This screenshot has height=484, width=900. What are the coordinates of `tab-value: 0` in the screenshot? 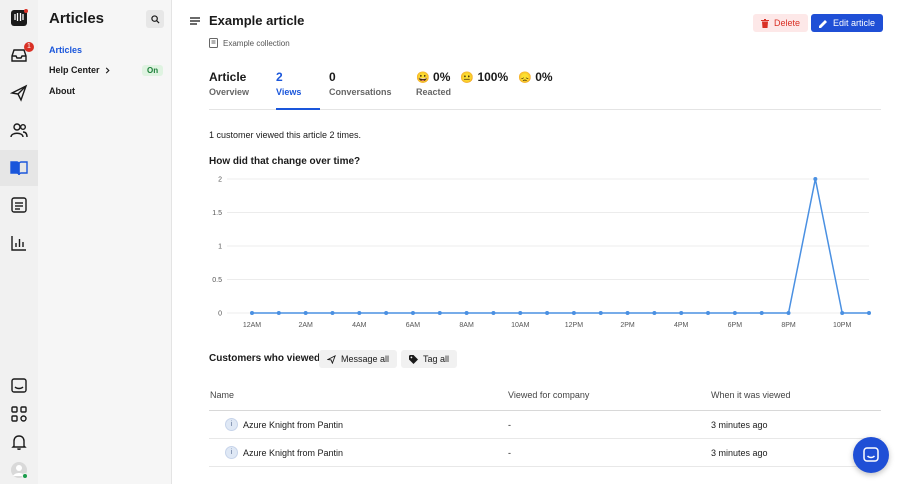 It's located at (332, 77).